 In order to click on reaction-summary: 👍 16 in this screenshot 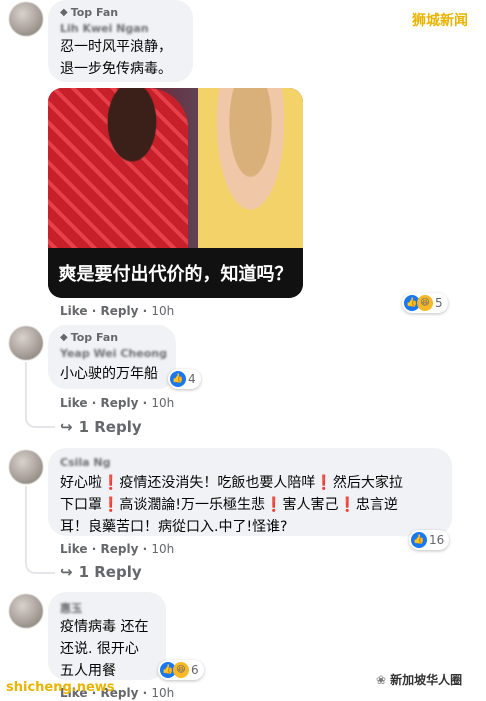, I will do `click(429, 540)`.